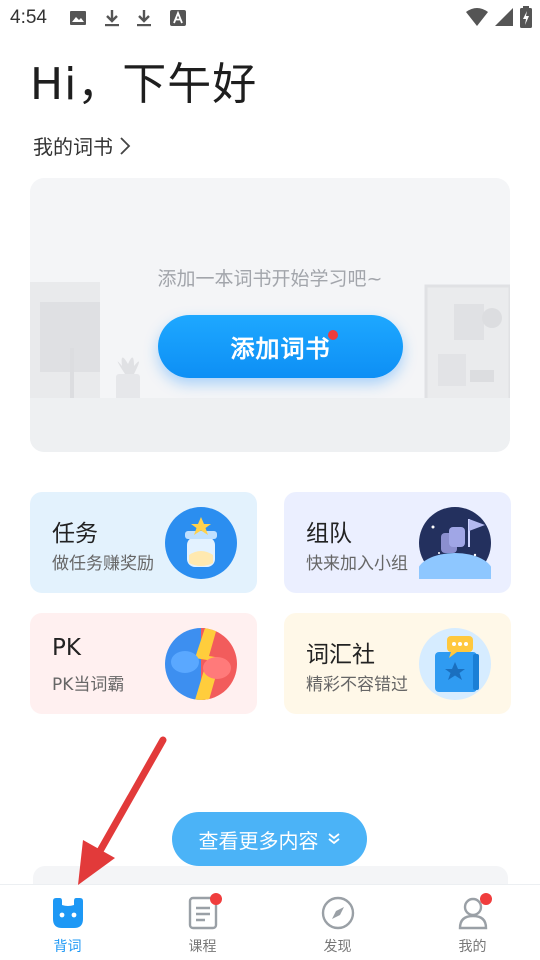 The image size is (540, 960). I want to click on new-badge-dot, so click(333, 335).